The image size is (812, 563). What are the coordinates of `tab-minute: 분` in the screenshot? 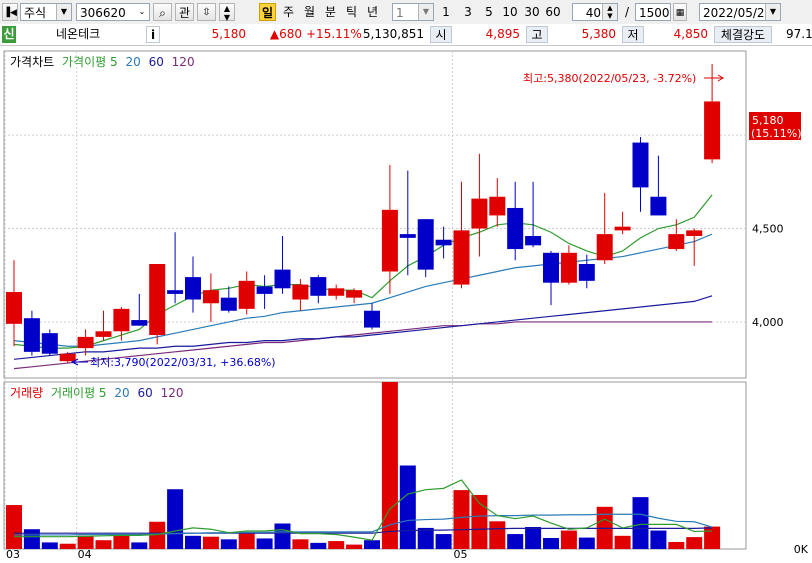 It's located at (330, 12).